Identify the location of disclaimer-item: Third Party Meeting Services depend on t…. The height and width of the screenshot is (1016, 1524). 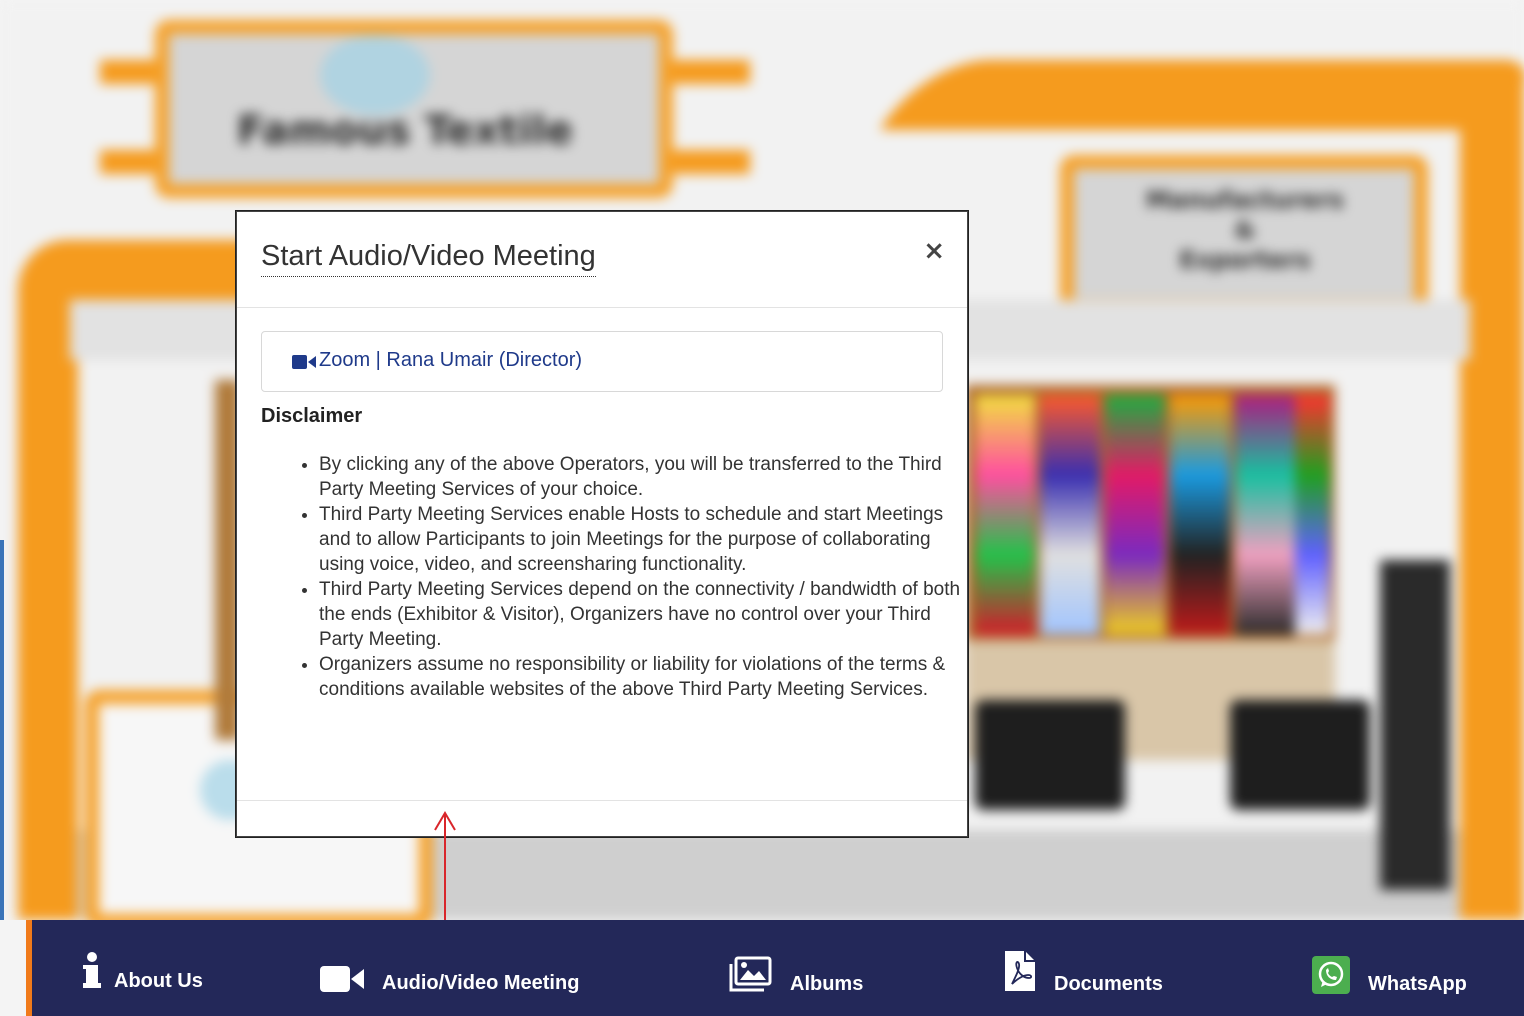
(649, 614).